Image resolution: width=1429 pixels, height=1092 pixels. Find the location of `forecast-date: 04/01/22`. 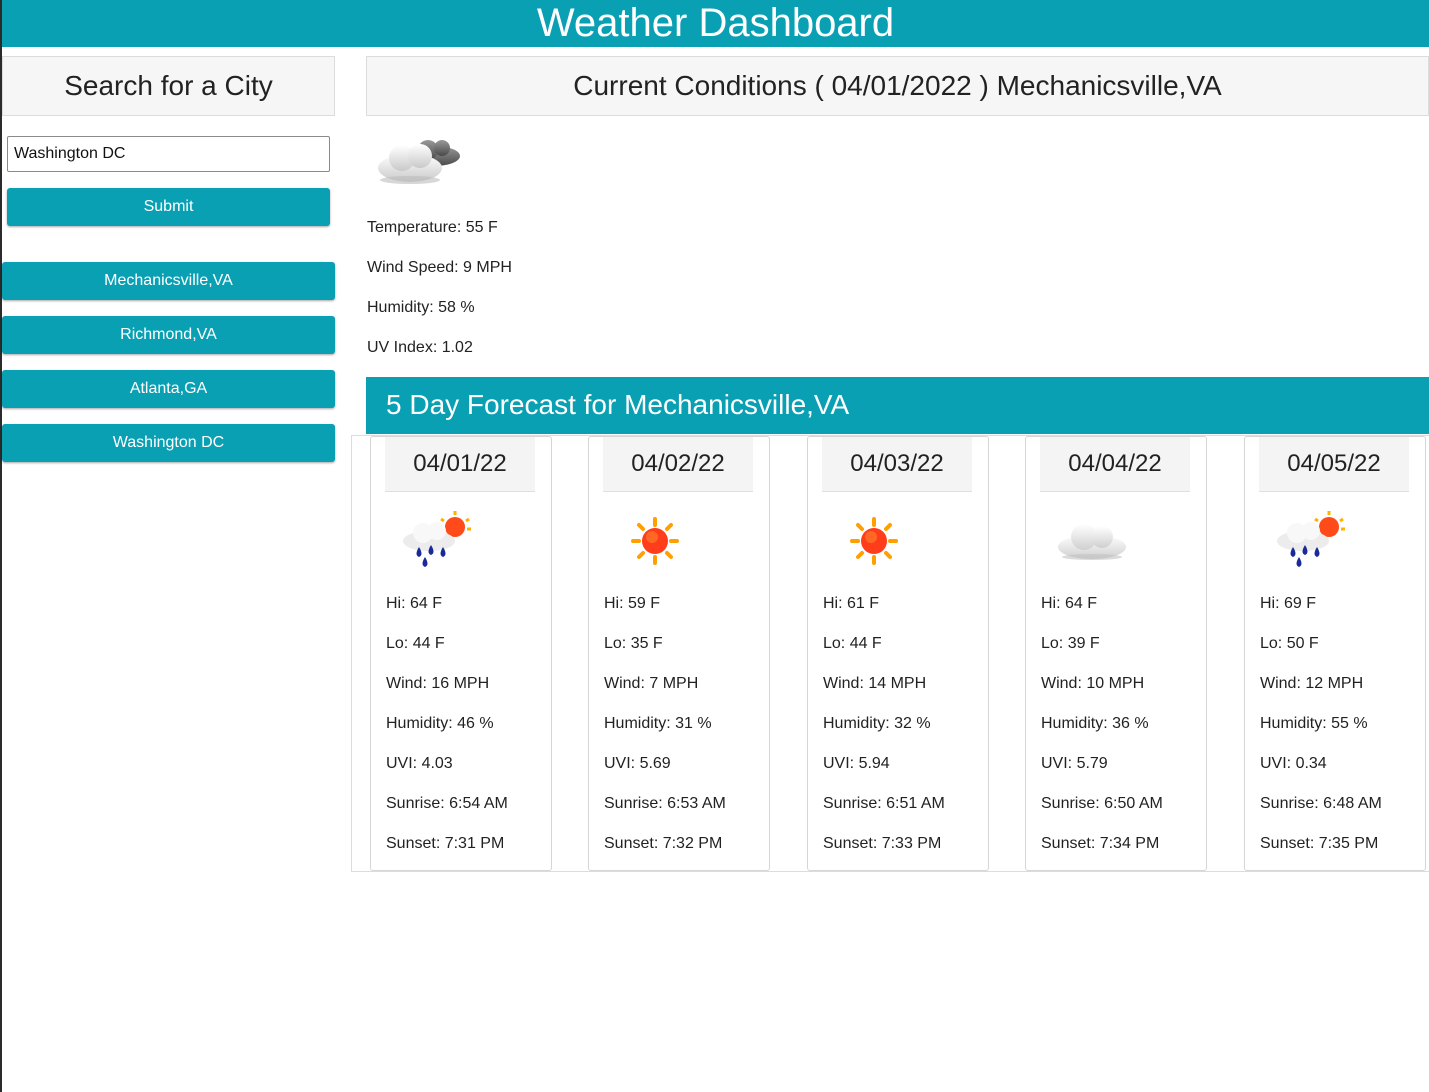

forecast-date: 04/01/22 is located at coordinates (460, 464).